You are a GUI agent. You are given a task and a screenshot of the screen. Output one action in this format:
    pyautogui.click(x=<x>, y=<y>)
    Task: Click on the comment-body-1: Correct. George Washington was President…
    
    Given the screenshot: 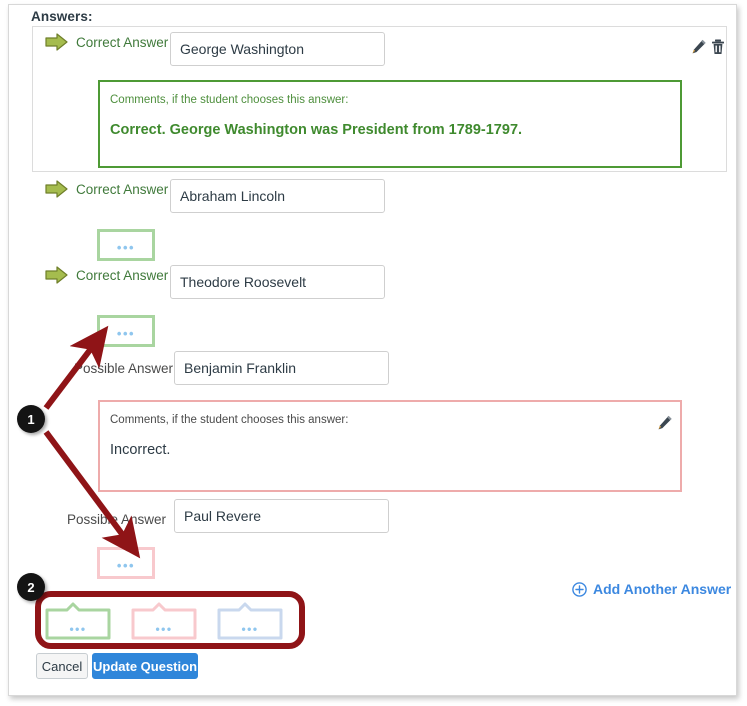 What is the action you would take?
    pyautogui.click(x=316, y=130)
    